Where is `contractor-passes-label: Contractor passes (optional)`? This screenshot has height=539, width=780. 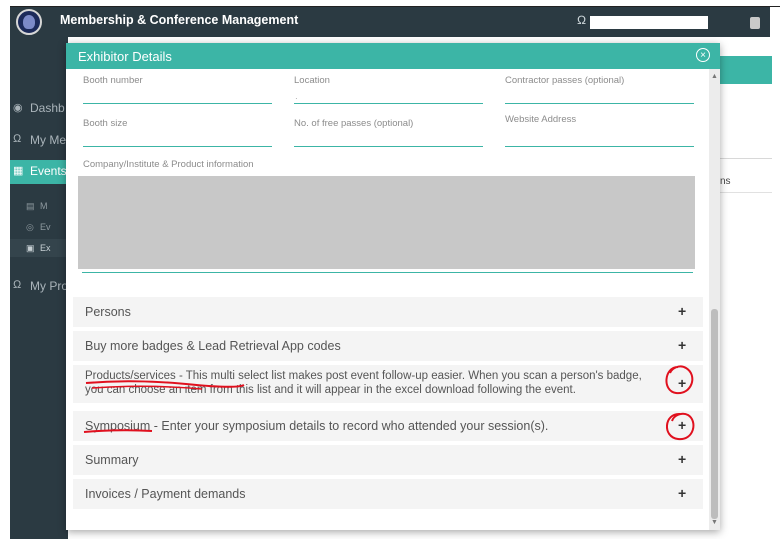
contractor-passes-label: Contractor passes (optional) is located at coordinates (565, 80).